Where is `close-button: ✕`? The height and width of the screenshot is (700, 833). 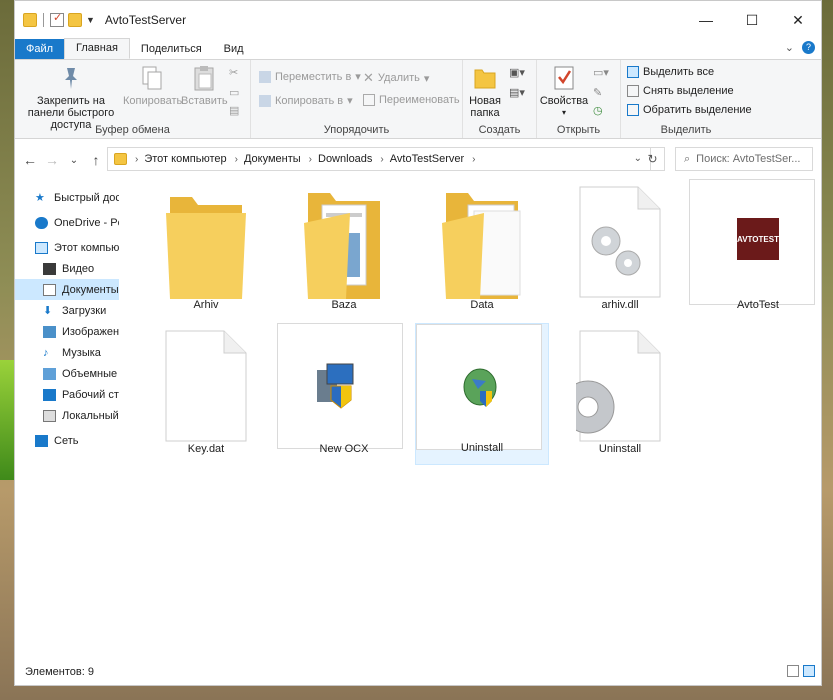
close-button: ✕ is located at coordinates (798, 20).